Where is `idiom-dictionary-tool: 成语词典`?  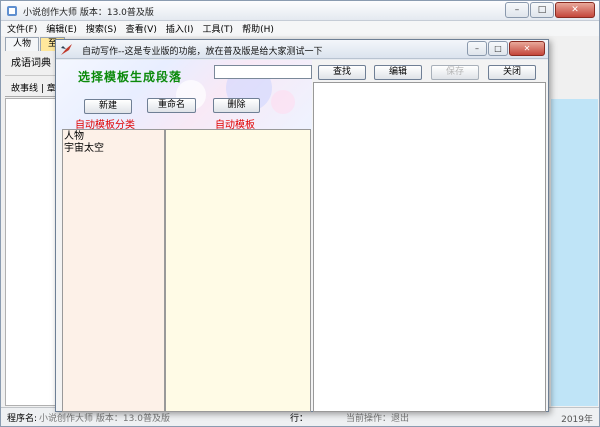
idiom-dictionary-tool: 成语词典 is located at coordinates (32, 64).